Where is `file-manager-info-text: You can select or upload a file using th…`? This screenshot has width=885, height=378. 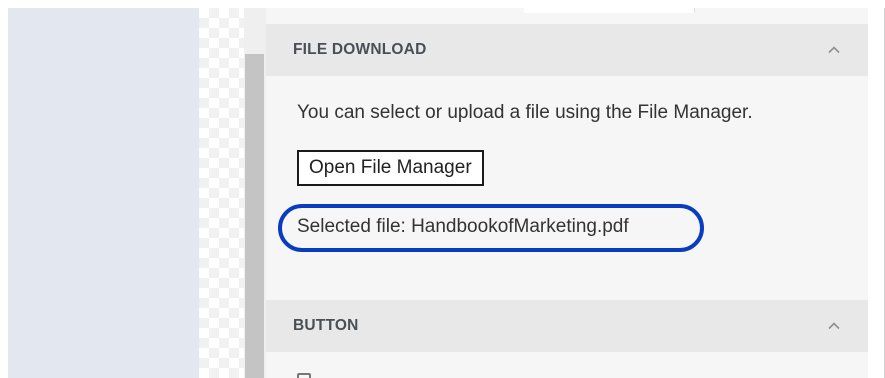 file-manager-info-text: You can select or upload a file using th… is located at coordinates (525, 112).